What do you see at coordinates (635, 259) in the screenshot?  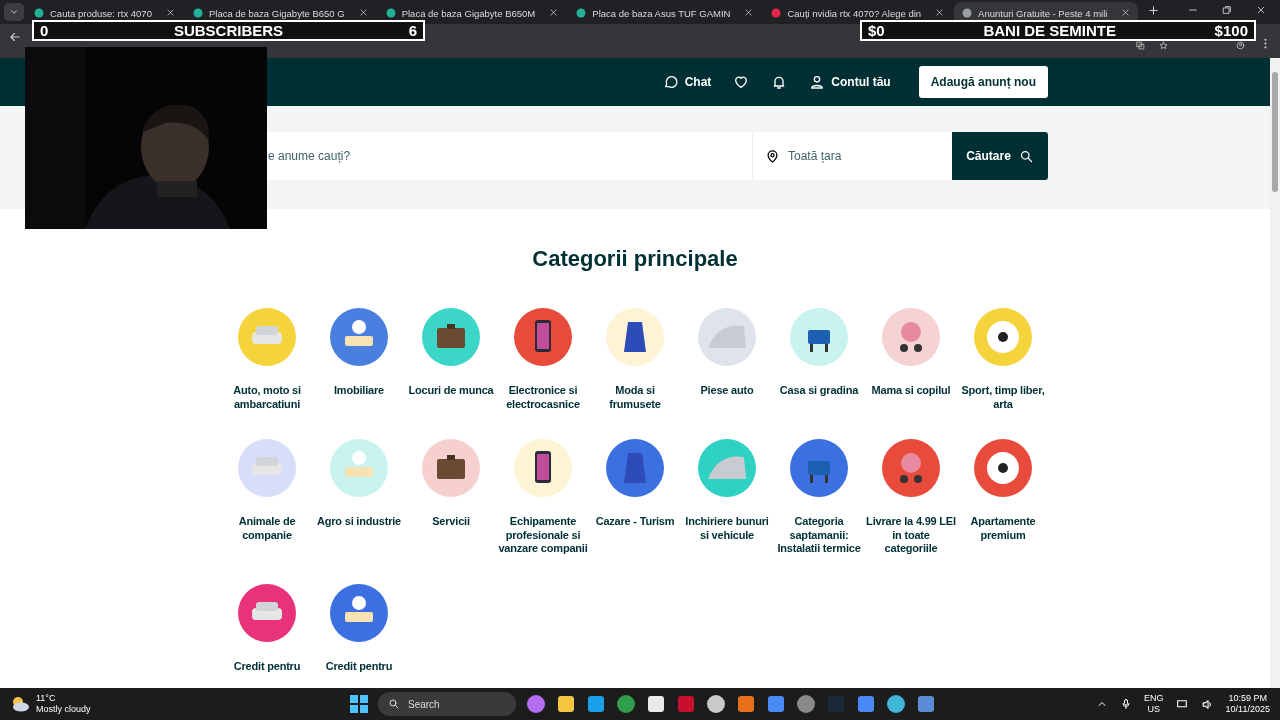 I see `section-title: Categorii principale` at bounding box center [635, 259].